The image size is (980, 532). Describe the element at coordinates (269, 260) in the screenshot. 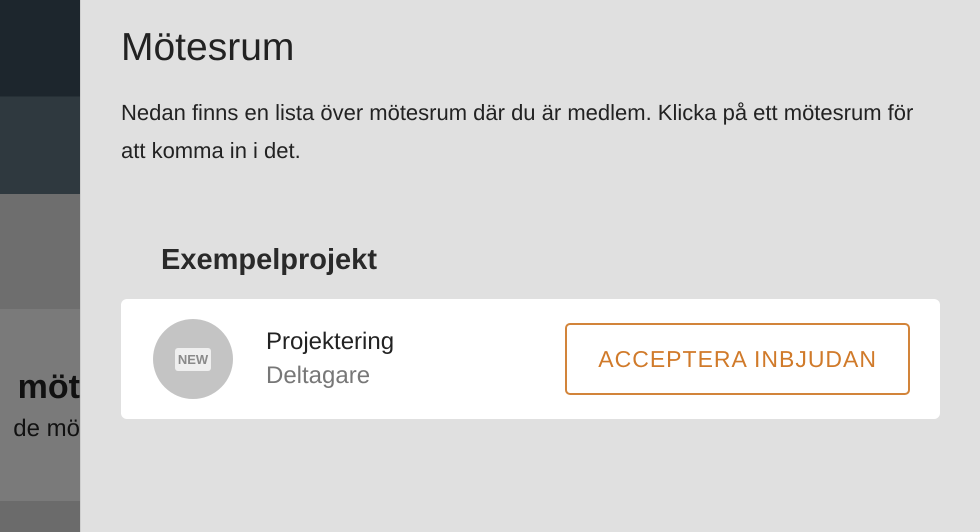

I see `group-title: Exempelprojekt` at that location.